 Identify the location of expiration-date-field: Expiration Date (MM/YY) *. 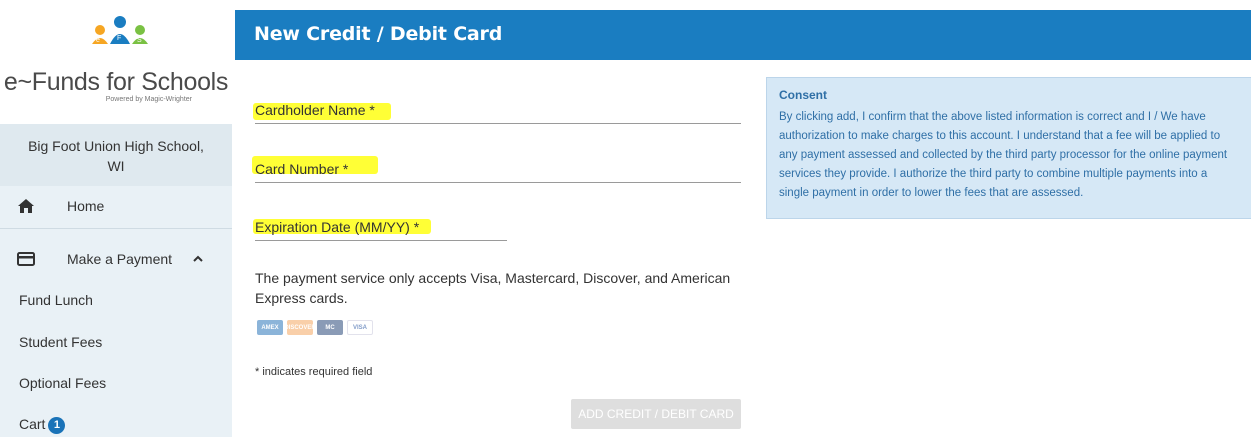
(381, 228).